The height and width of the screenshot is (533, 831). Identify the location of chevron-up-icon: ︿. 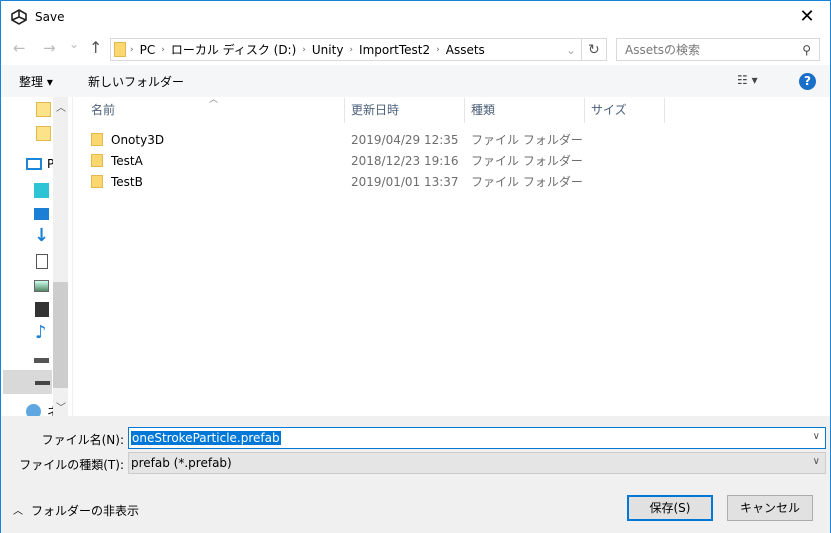
(18, 511).